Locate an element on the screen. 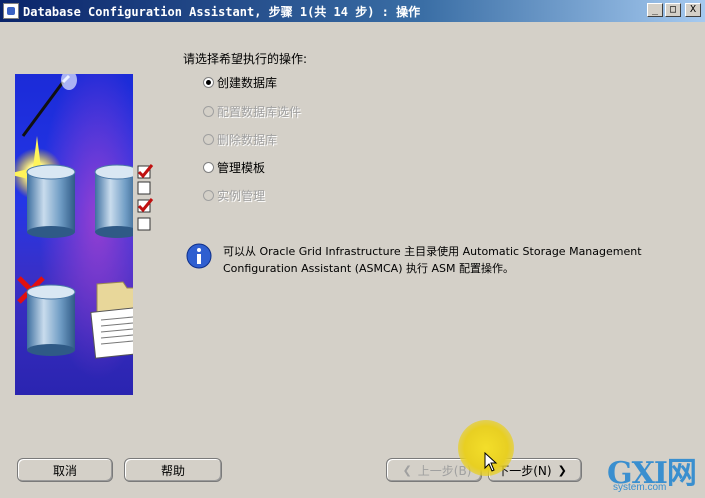 Image resolution: width=705 pixels, height=498 pixels. checkmark-icon is located at coordinates (145, 197).